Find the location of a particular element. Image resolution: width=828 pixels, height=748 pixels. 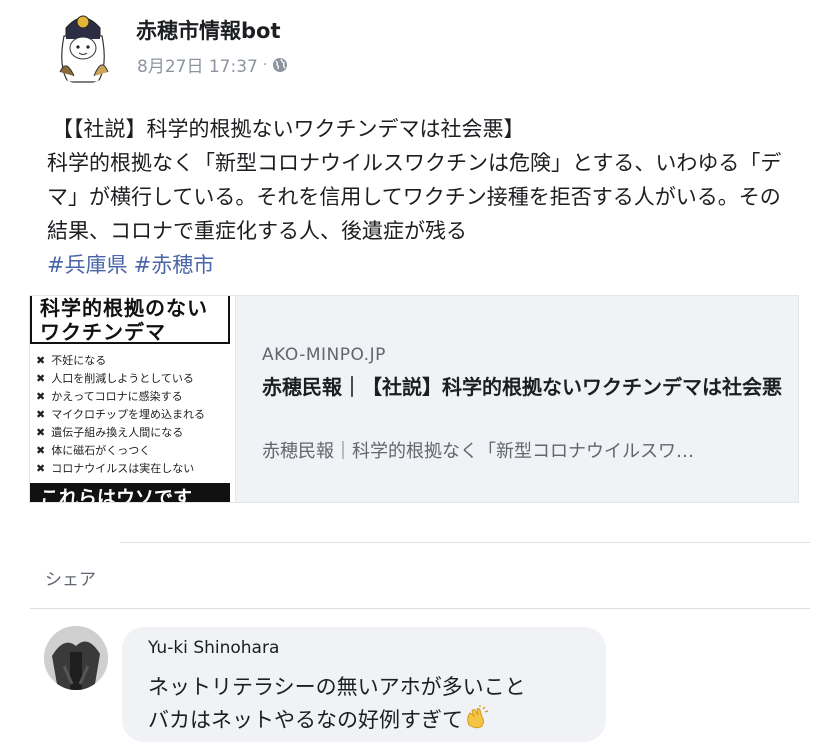

hashtags: #兵庫県 #赤穂市 is located at coordinates (133, 264).